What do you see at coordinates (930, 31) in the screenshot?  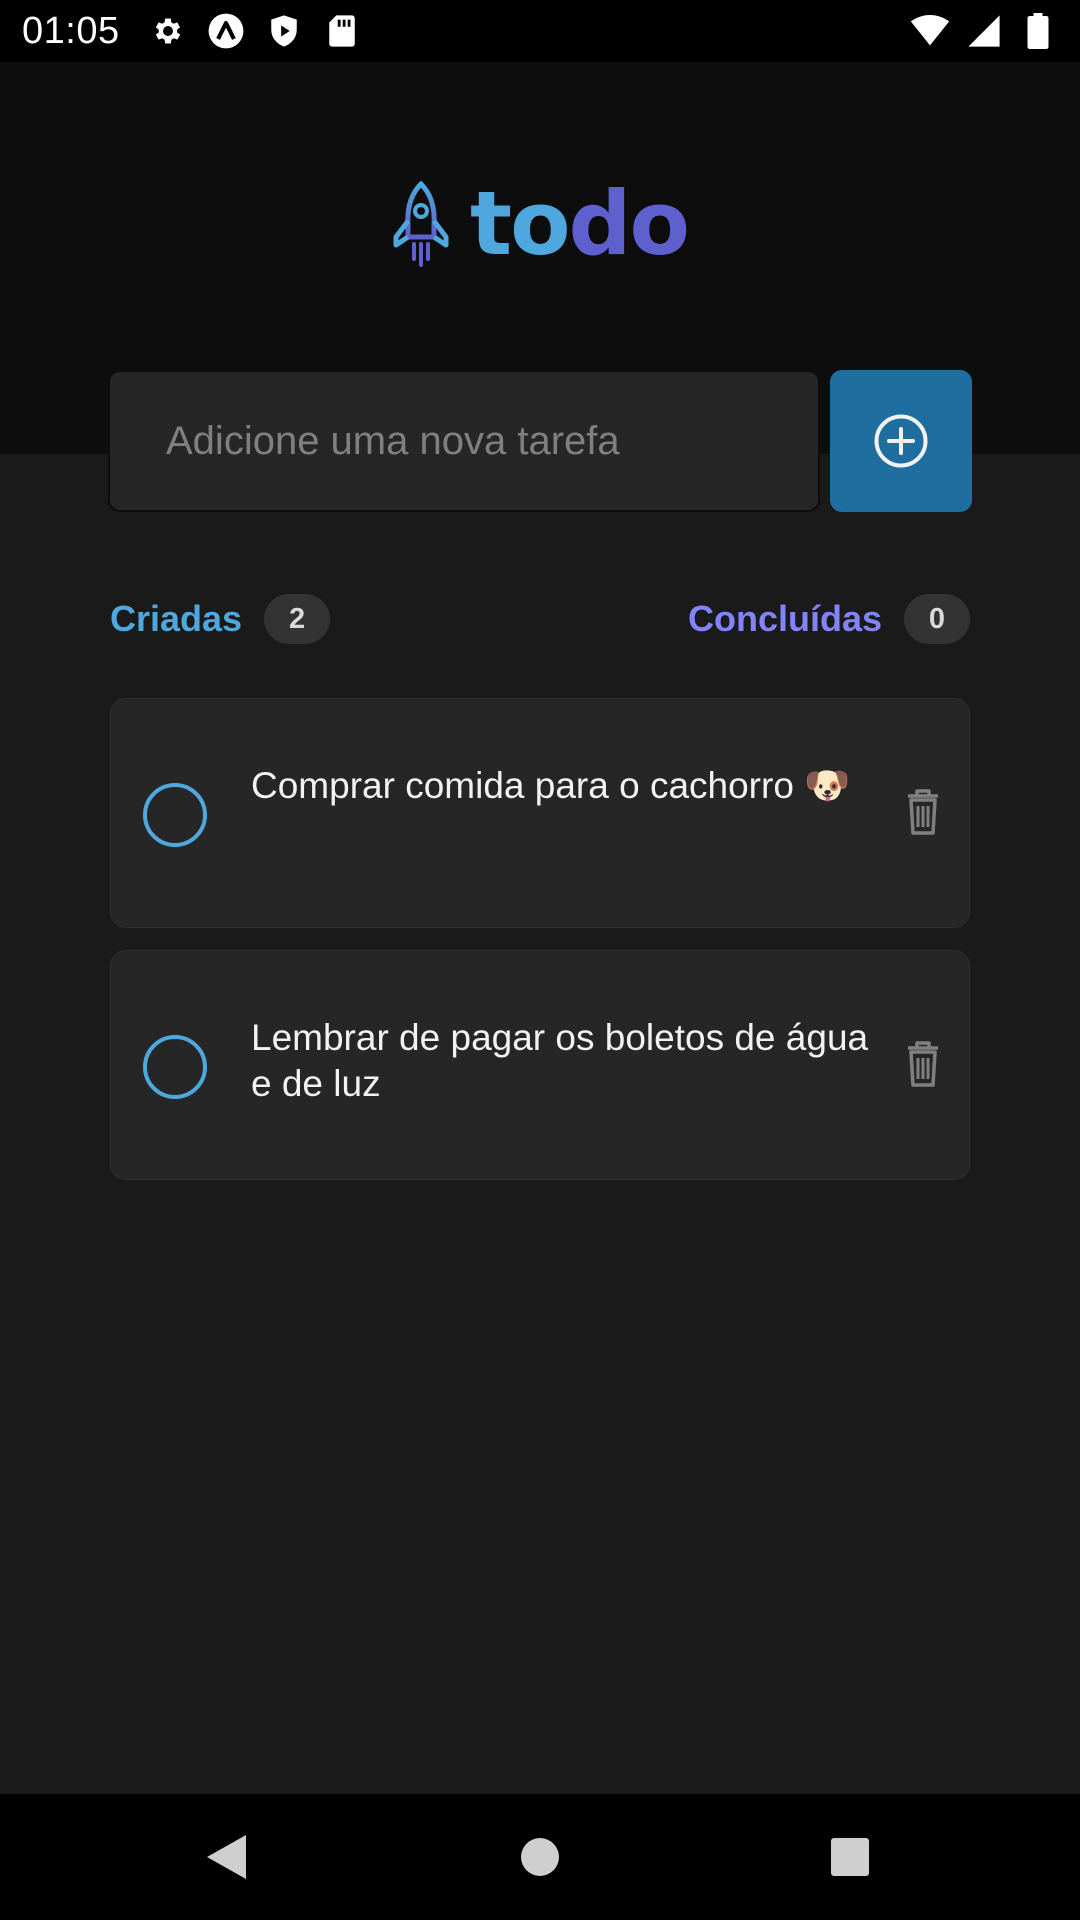 I see `wifi-icon` at bounding box center [930, 31].